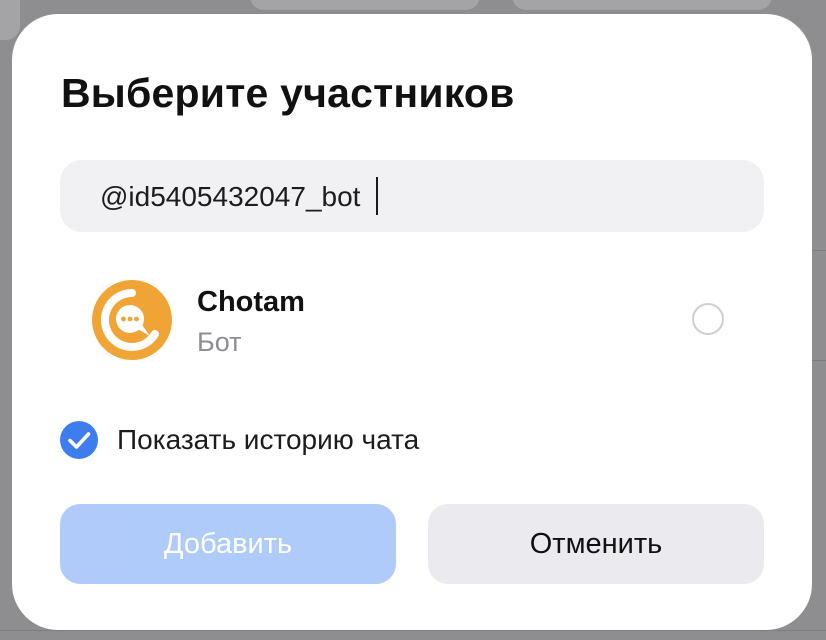 The height and width of the screenshot is (640, 826). I want to click on chat-bubble-c-icon, so click(132, 320).